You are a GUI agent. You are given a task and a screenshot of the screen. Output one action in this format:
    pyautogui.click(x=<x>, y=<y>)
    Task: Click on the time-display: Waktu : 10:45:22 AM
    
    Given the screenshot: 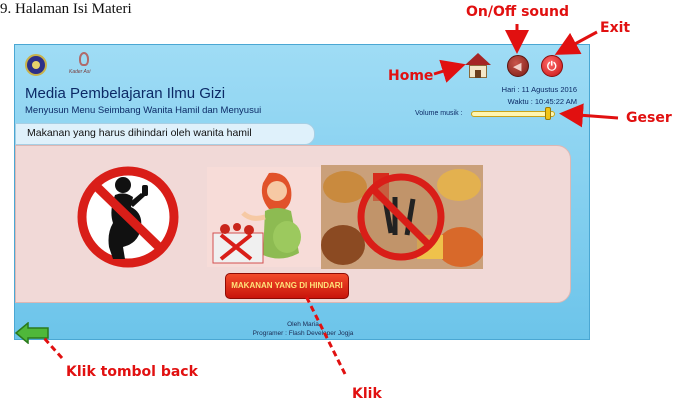 What is the action you would take?
    pyautogui.click(x=542, y=101)
    